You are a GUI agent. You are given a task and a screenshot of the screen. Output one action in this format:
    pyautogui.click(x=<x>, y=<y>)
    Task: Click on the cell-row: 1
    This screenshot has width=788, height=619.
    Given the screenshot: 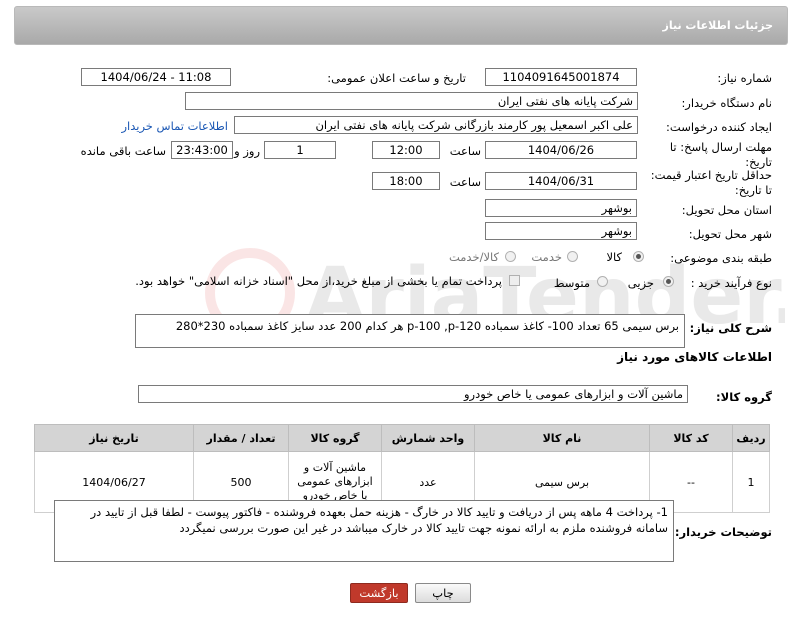 What is the action you would take?
    pyautogui.click(x=751, y=482)
    